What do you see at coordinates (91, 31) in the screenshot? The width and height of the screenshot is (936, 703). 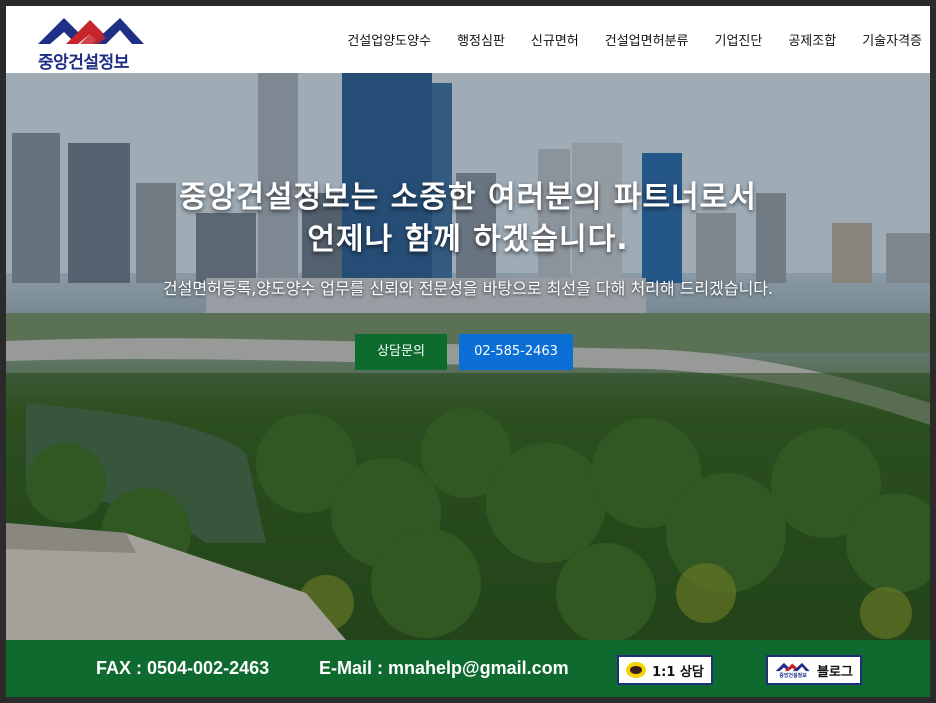 I see `roof-logo-icon` at bounding box center [91, 31].